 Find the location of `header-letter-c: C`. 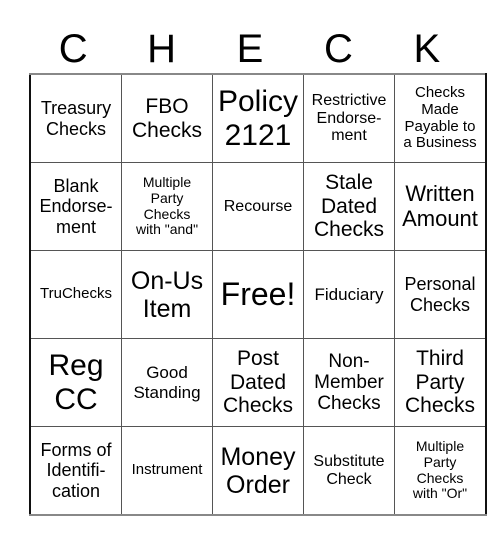

header-letter-c: C is located at coordinates (73, 49).